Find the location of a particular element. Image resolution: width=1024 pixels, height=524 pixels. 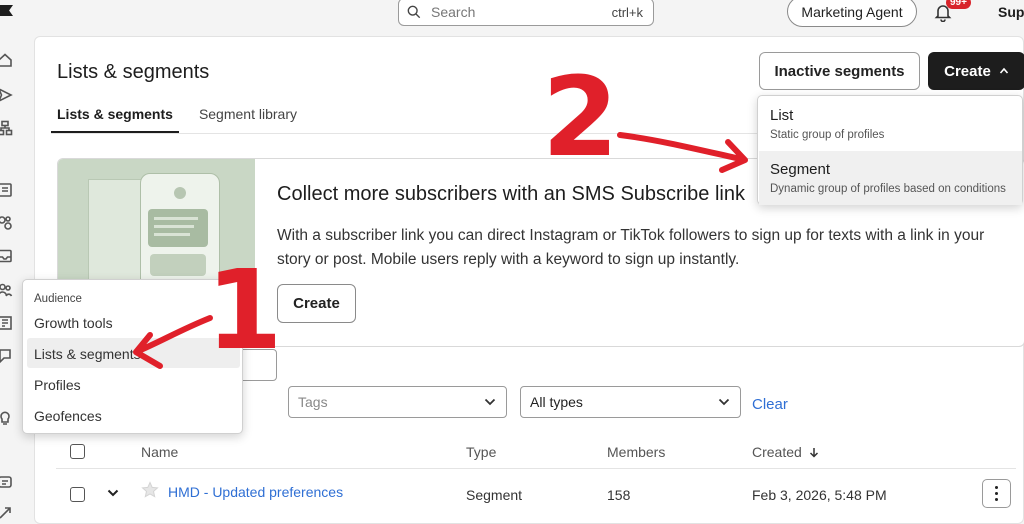

tab-bar: Lists & segments Segment library is located at coordinates (184, 118).